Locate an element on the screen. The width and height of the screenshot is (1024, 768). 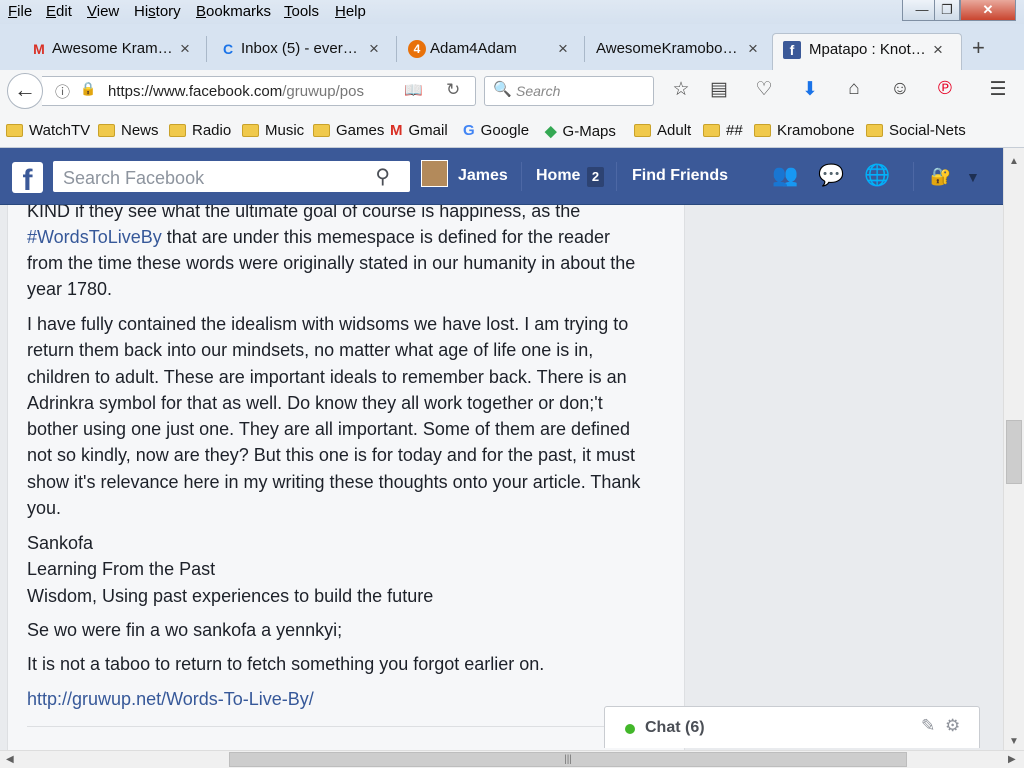
horizontal-scrollbar: ◀ ||| ▶ is located at coordinates (512, 759).